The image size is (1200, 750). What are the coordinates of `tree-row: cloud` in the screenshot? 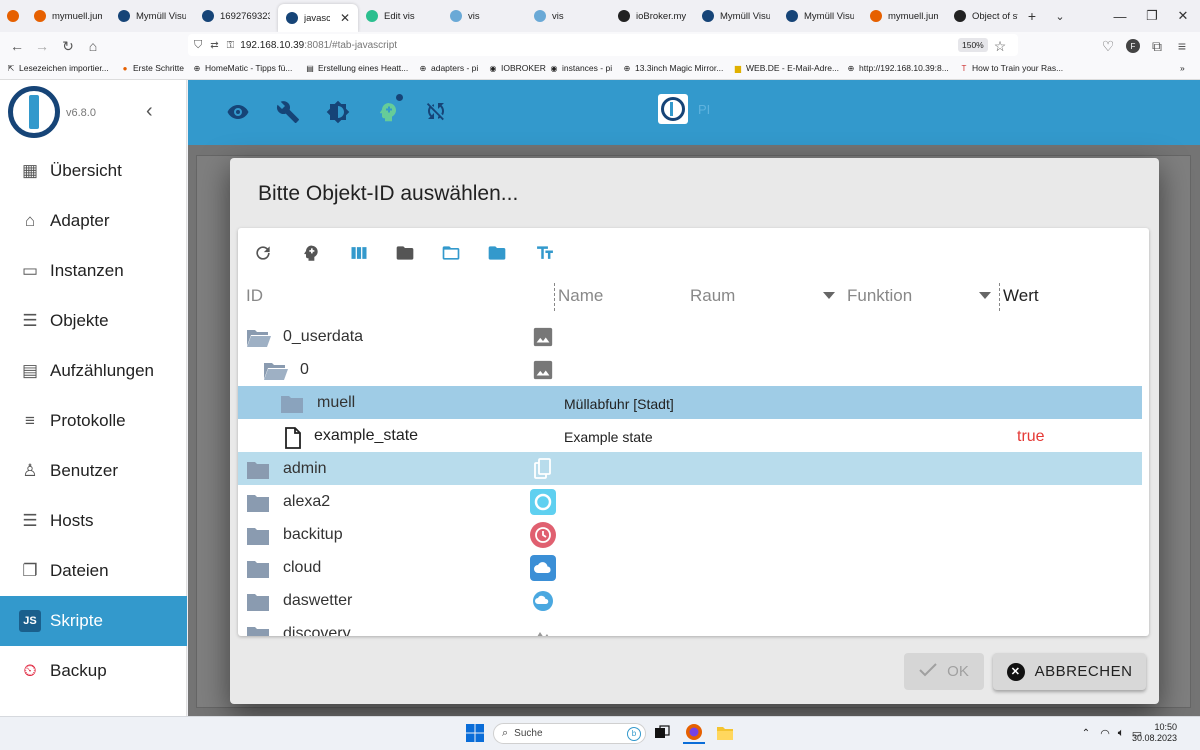 It's located at (690, 567).